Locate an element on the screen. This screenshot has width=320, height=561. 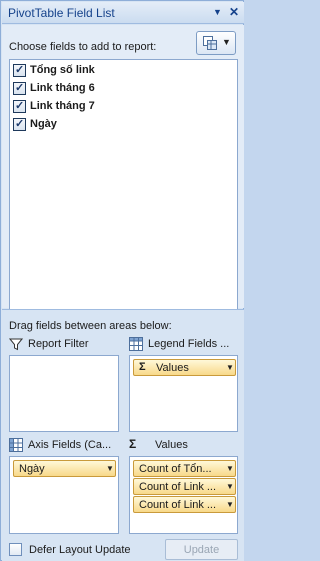
layout-options-button: ▼ is located at coordinates (216, 43).